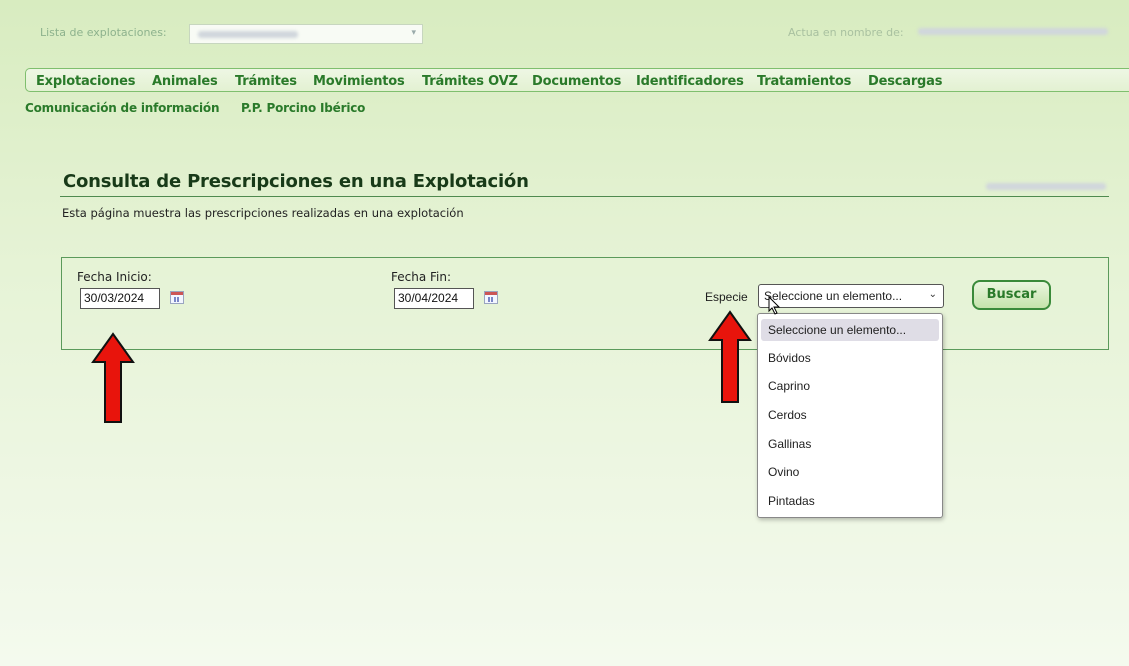 The width and height of the screenshot is (1129, 666). Describe the element at coordinates (114, 277) in the screenshot. I see `fecha-inicio-label: Fecha Inicio:` at that location.